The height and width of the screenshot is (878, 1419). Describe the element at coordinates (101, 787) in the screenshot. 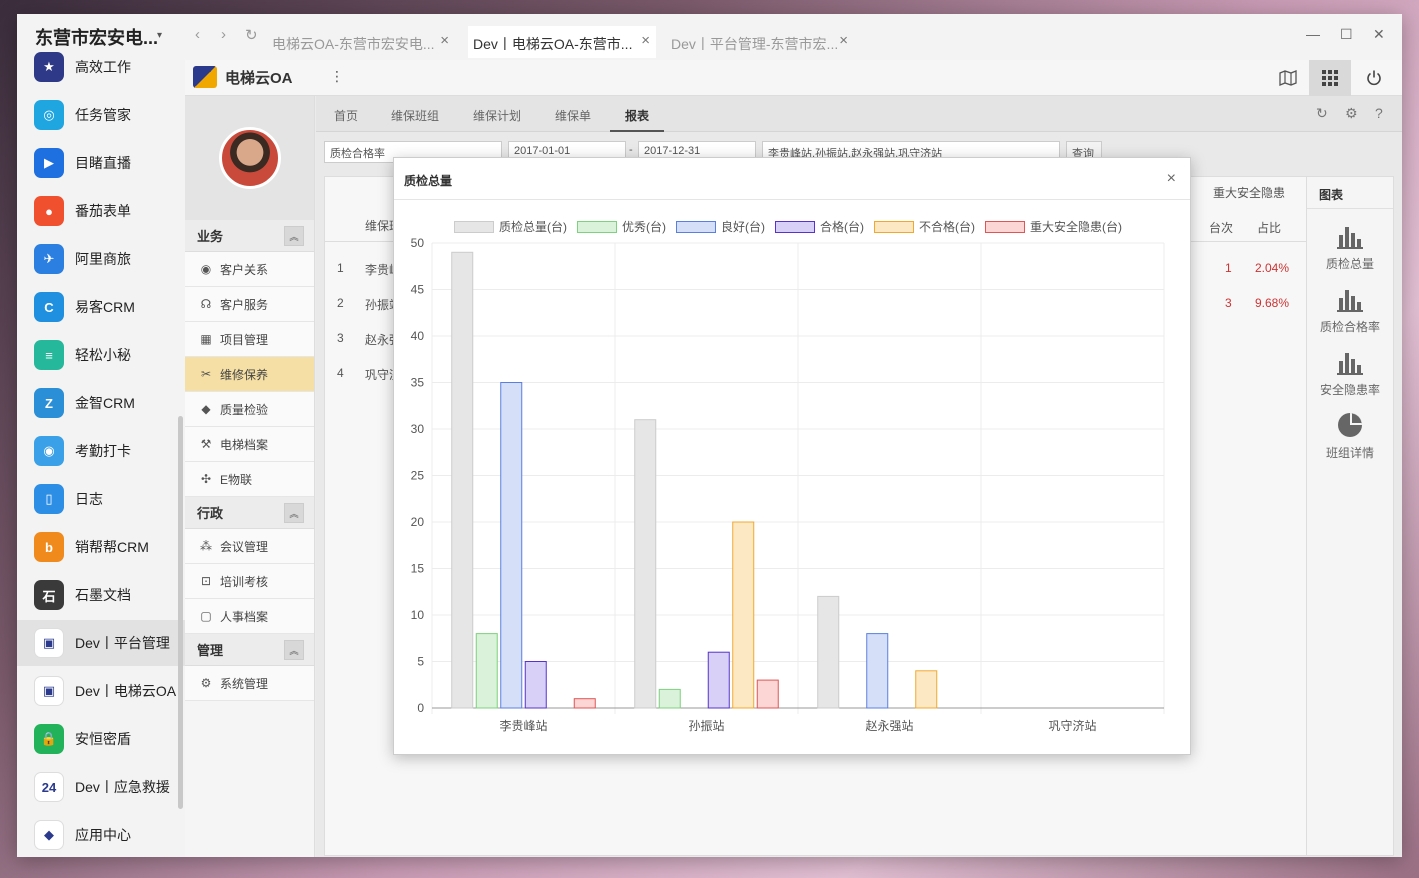

I see `app-item: 24 Dev丨应急救援` at that location.